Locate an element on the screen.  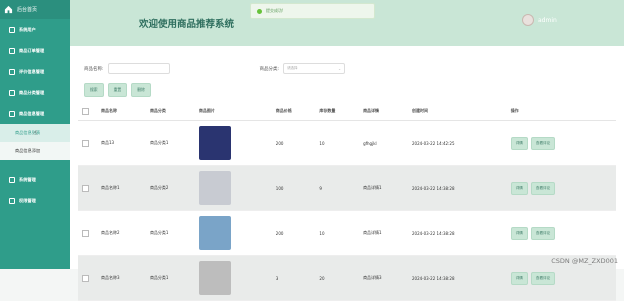
name-label: 商品名称: is located at coordinates (94, 69).